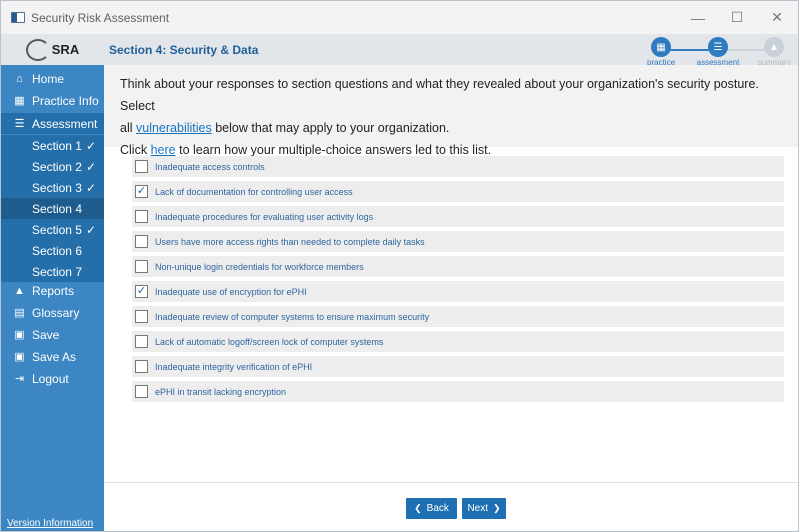 The width and height of the screenshot is (799, 532). I want to click on vulnerability-label: Inadequate access controls, so click(210, 166).